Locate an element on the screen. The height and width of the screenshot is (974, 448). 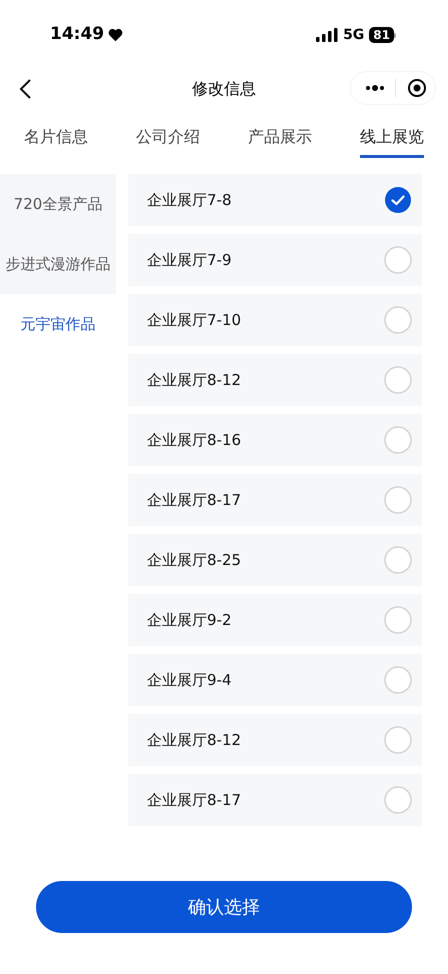
exhibit-name: 企业展厅9-2 is located at coordinates (189, 620).